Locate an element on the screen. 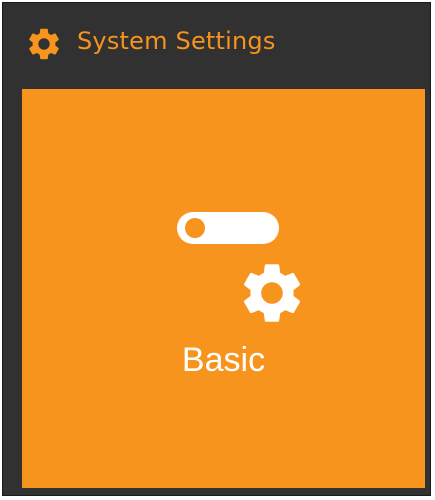 This screenshot has height=500, width=435. panel-title: System Settings is located at coordinates (176, 41).